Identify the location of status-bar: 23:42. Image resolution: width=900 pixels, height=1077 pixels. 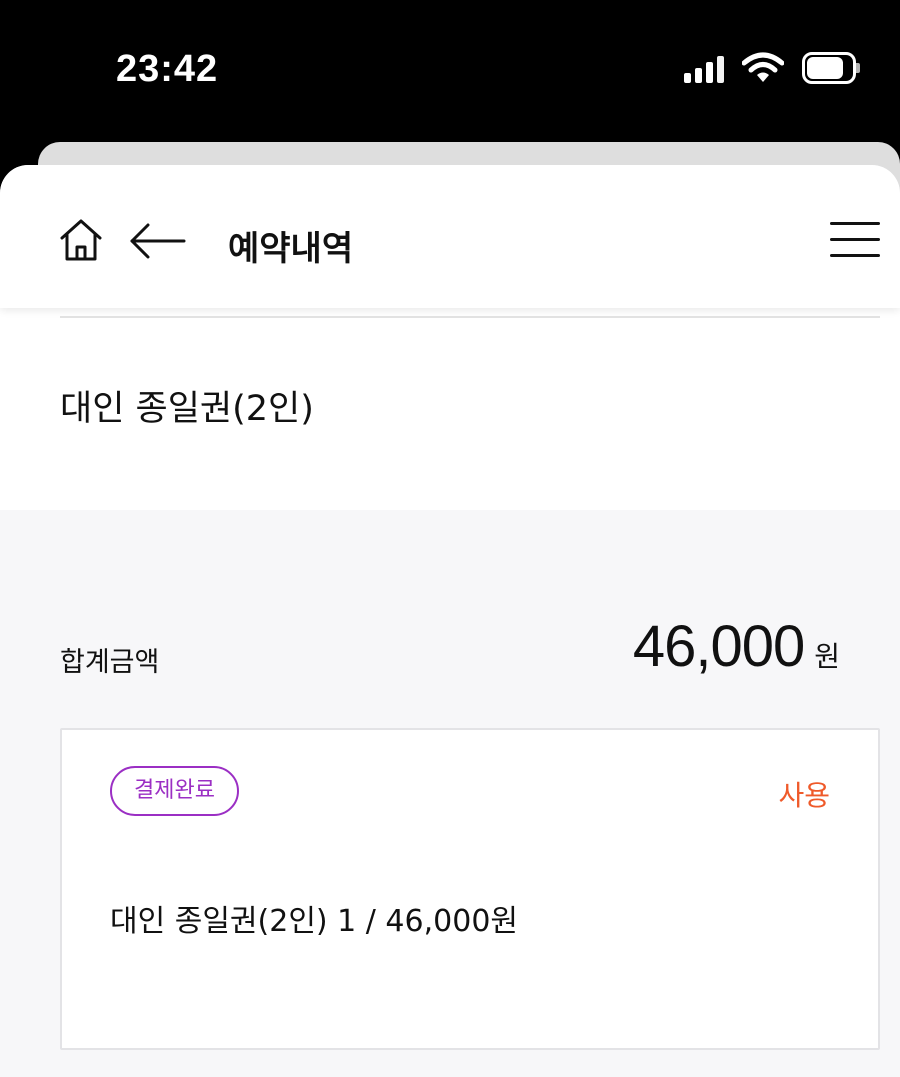
(450, 70).